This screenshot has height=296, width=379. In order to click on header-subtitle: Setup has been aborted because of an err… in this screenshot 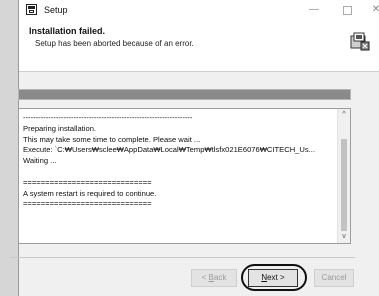, I will do `click(114, 43)`.